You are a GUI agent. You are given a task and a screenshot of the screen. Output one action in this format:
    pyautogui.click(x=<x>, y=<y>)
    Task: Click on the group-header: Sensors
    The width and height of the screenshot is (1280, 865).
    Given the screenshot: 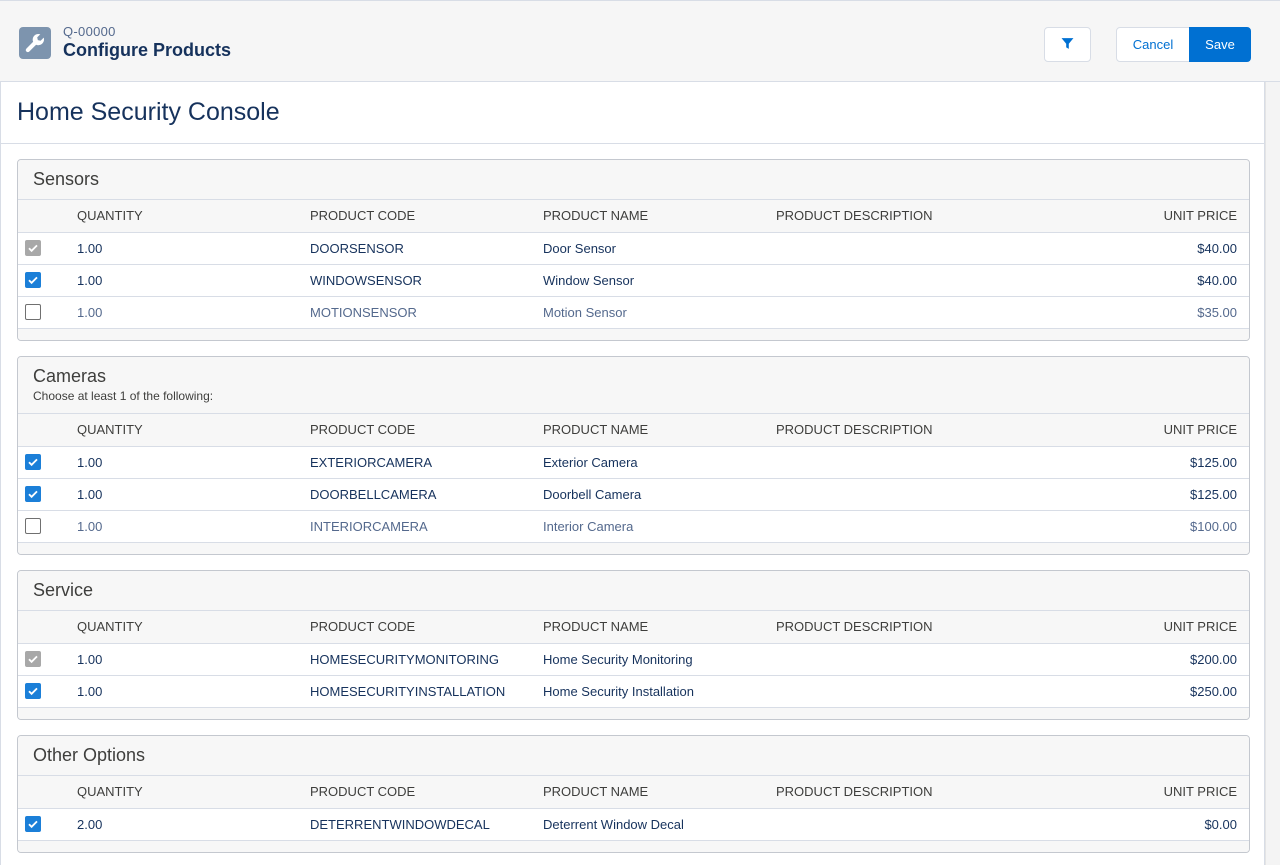 What is the action you would take?
    pyautogui.click(x=633, y=180)
    